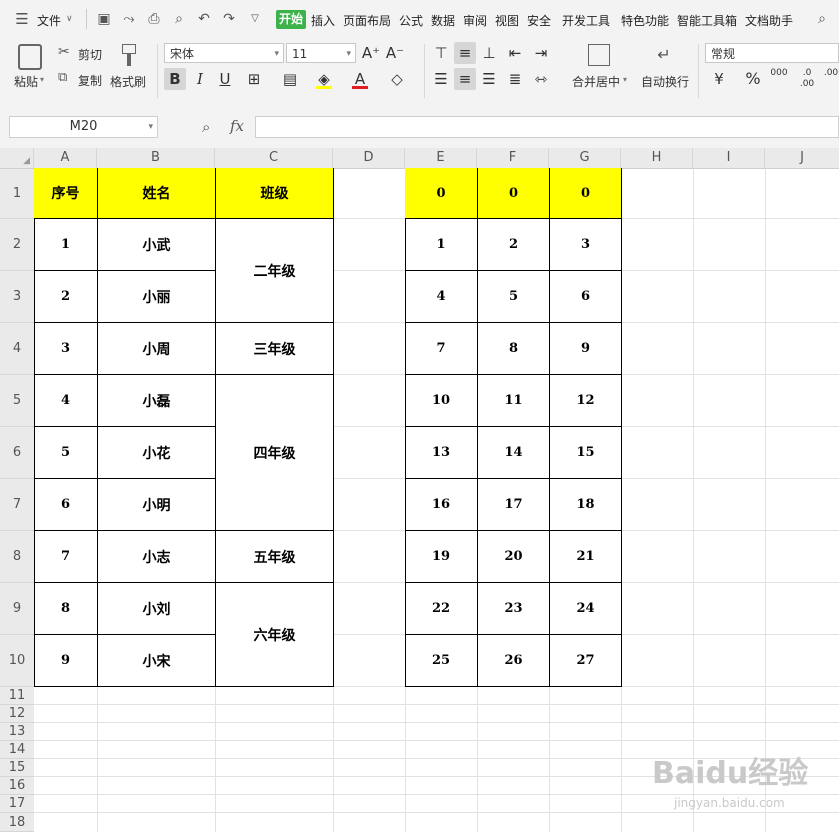 The image size is (839, 832). Describe the element at coordinates (753, 79) in the screenshot. I see `percent-button: %` at that location.